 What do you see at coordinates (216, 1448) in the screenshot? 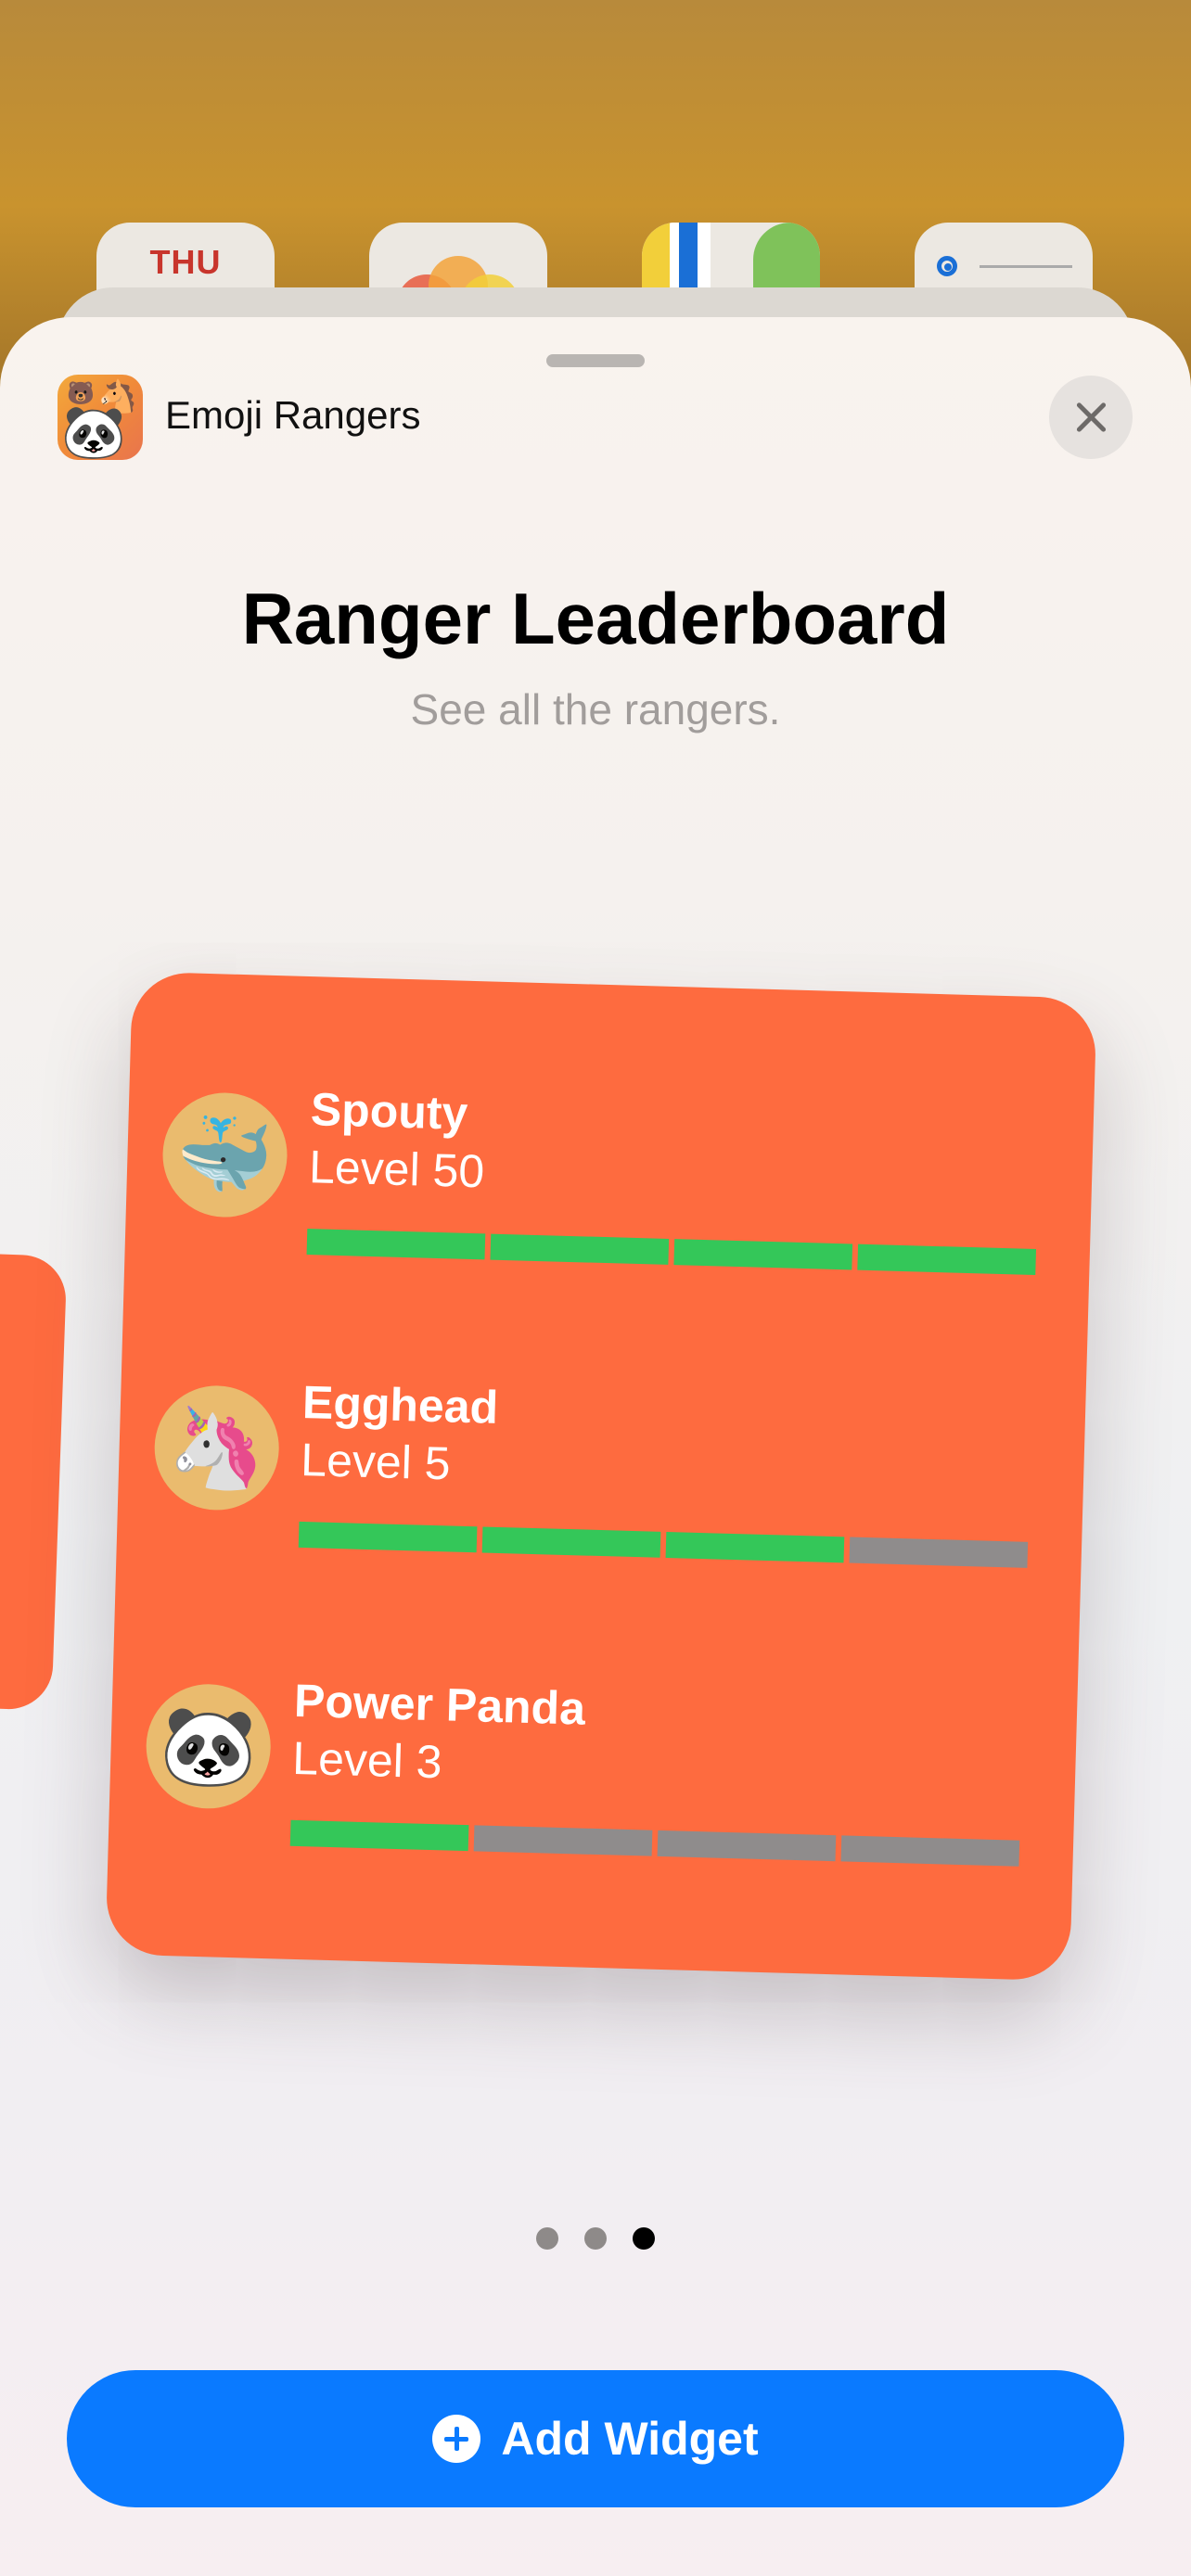
I see `unicorn-avatar: 🦄` at bounding box center [216, 1448].